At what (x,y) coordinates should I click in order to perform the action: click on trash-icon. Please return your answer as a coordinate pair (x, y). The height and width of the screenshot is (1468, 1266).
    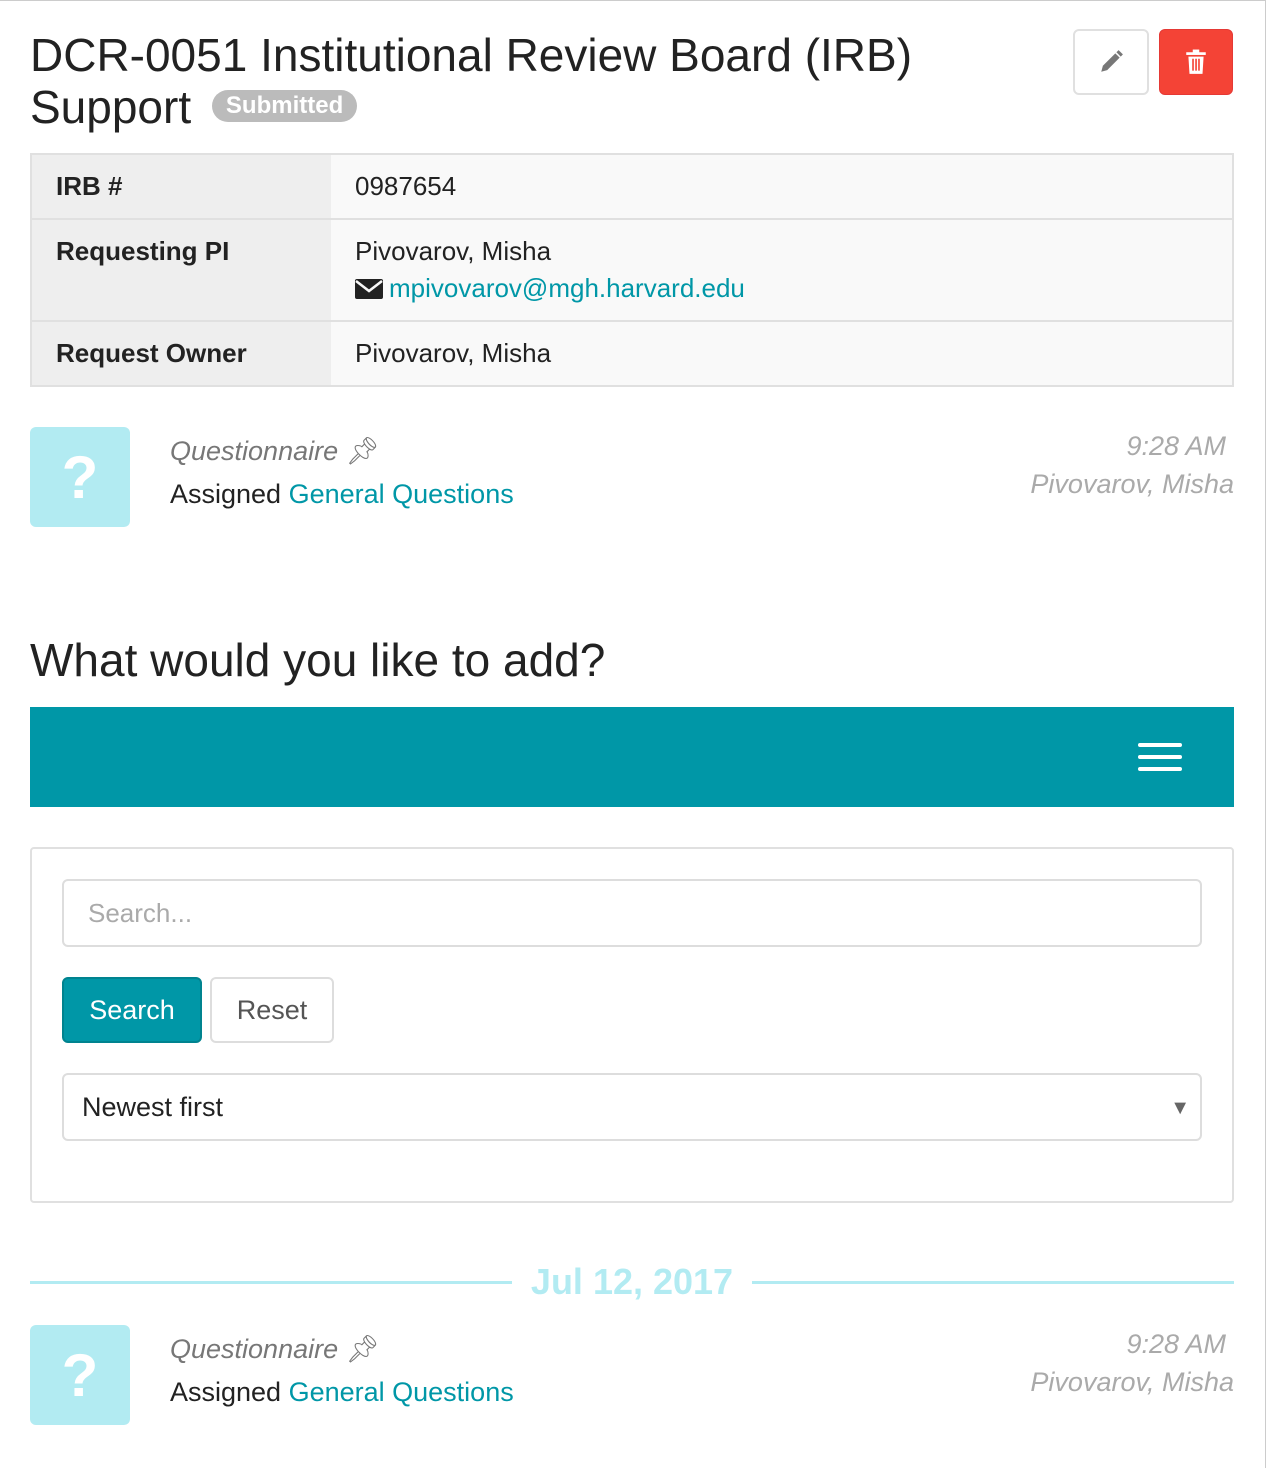
    Looking at the image, I should click on (1196, 61).